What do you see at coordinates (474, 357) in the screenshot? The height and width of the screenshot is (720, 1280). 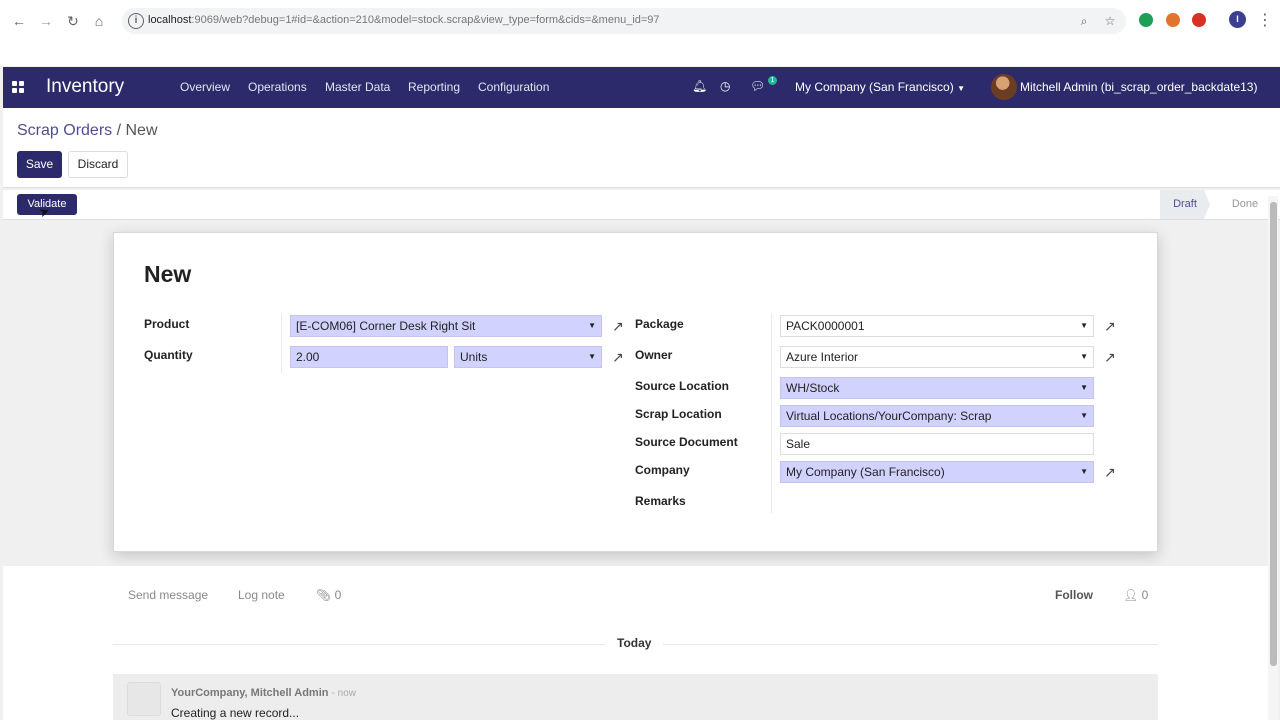 I see `uom-value: Units` at bounding box center [474, 357].